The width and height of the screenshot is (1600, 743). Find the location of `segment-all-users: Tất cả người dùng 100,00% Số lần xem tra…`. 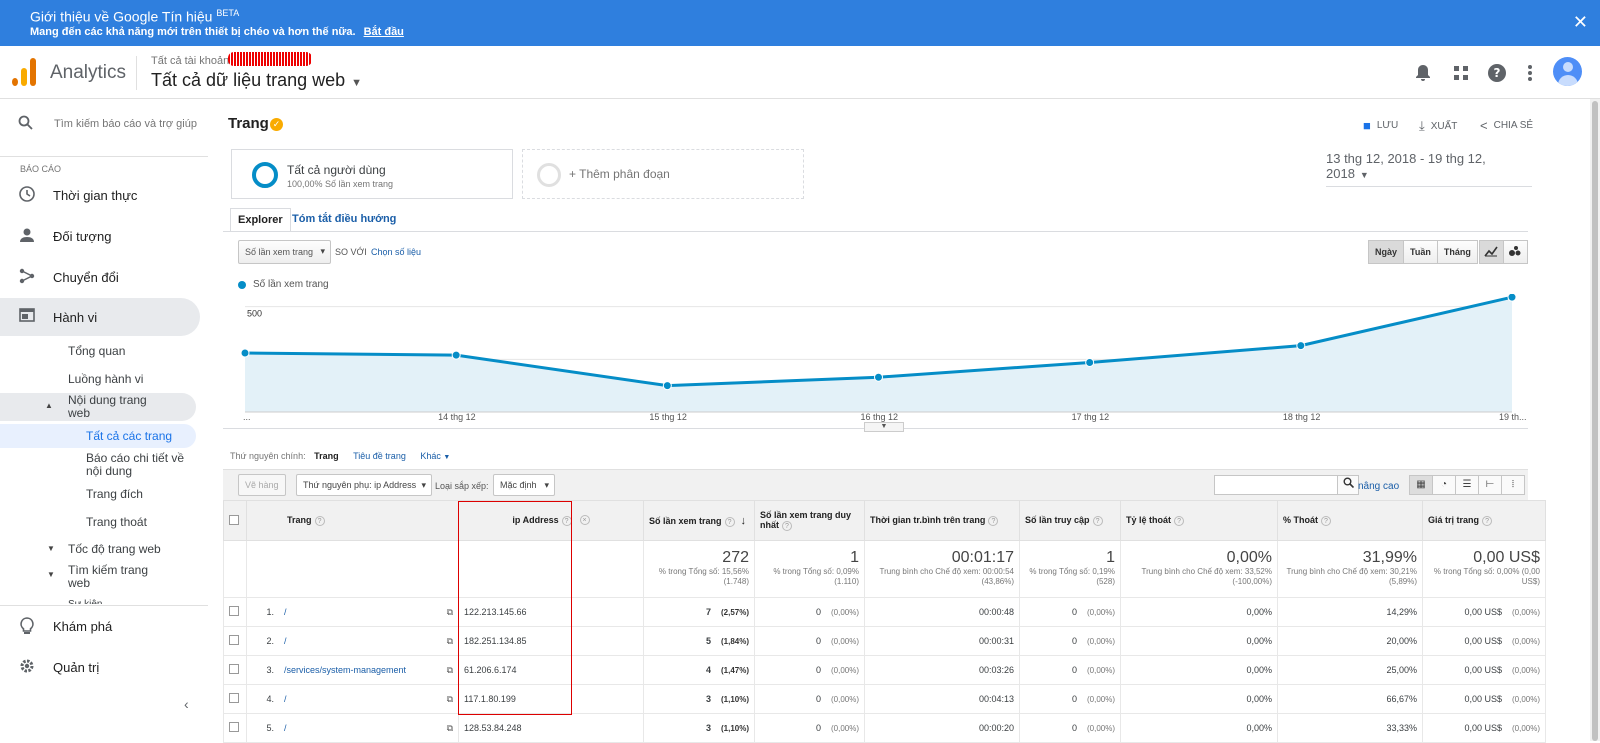

segment-all-users: Tất cả người dùng 100,00% Số lần xem tra… is located at coordinates (372, 174).